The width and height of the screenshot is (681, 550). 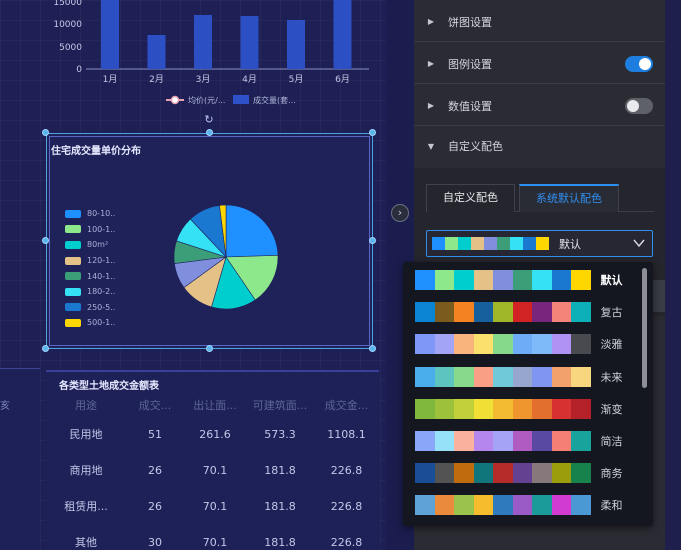 What do you see at coordinates (209, 120) in the screenshot?
I see `rotate-handle-icon: ↻` at bounding box center [209, 120].